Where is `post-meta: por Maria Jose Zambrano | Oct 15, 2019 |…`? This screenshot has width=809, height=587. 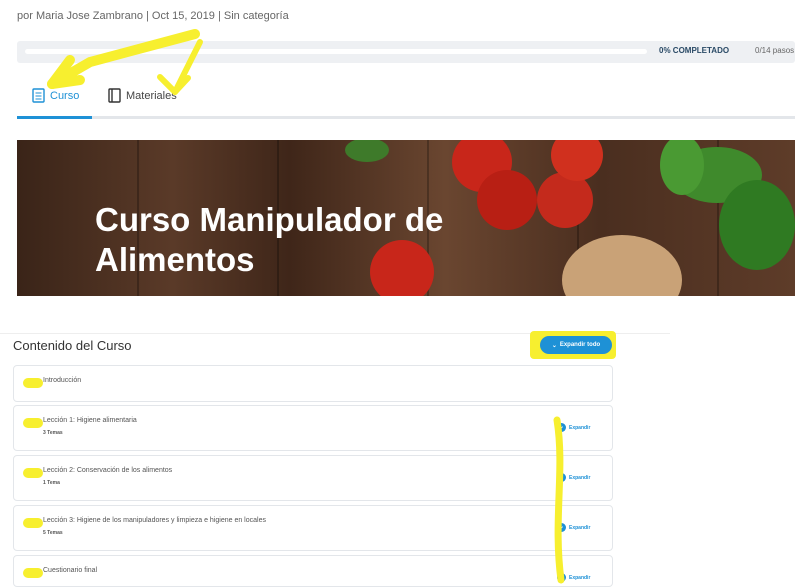 post-meta: por Maria Jose Zambrano | Oct 15, 2019 |… is located at coordinates (153, 16).